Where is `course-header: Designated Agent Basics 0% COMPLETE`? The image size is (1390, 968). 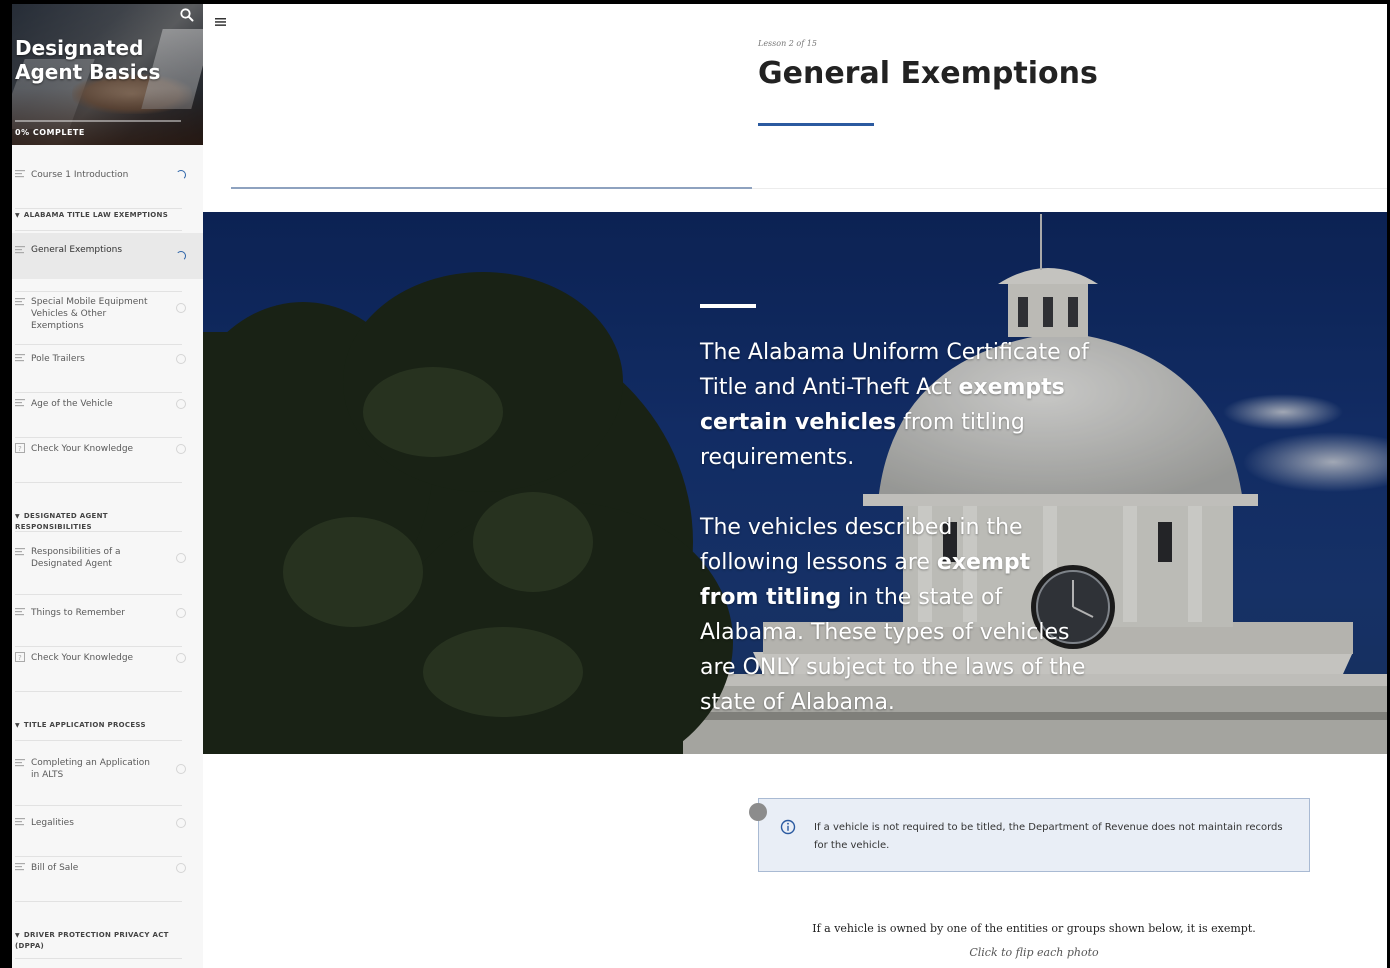
course-header: Designated Agent Basics 0% COMPLETE is located at coordinates (107, 74).